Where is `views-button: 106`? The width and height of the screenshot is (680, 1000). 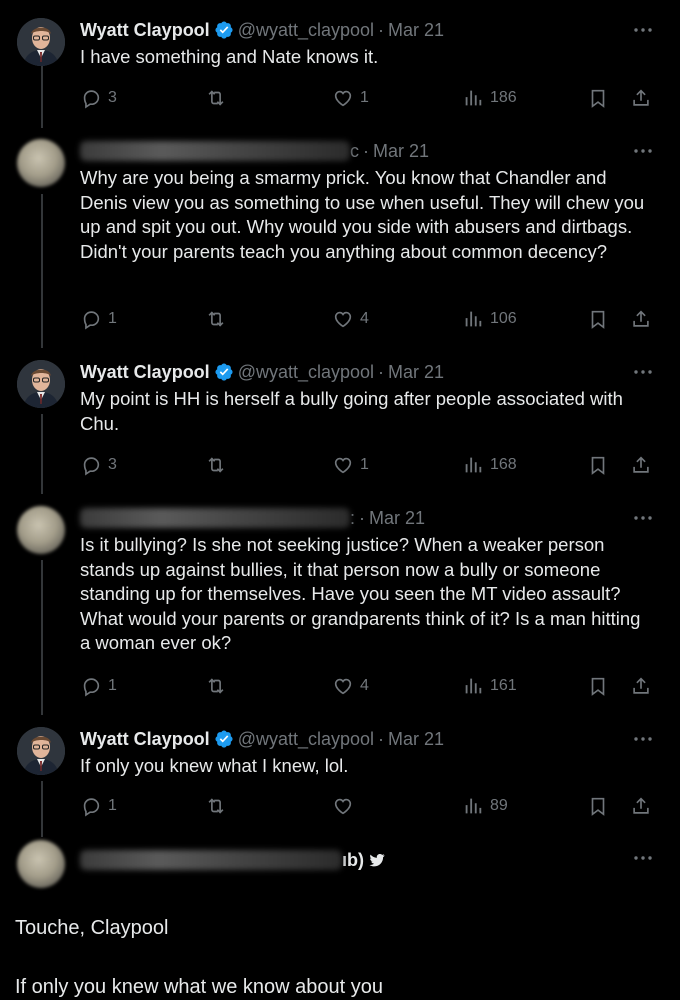 views-button: 106 is located at coordinates (489, 319).